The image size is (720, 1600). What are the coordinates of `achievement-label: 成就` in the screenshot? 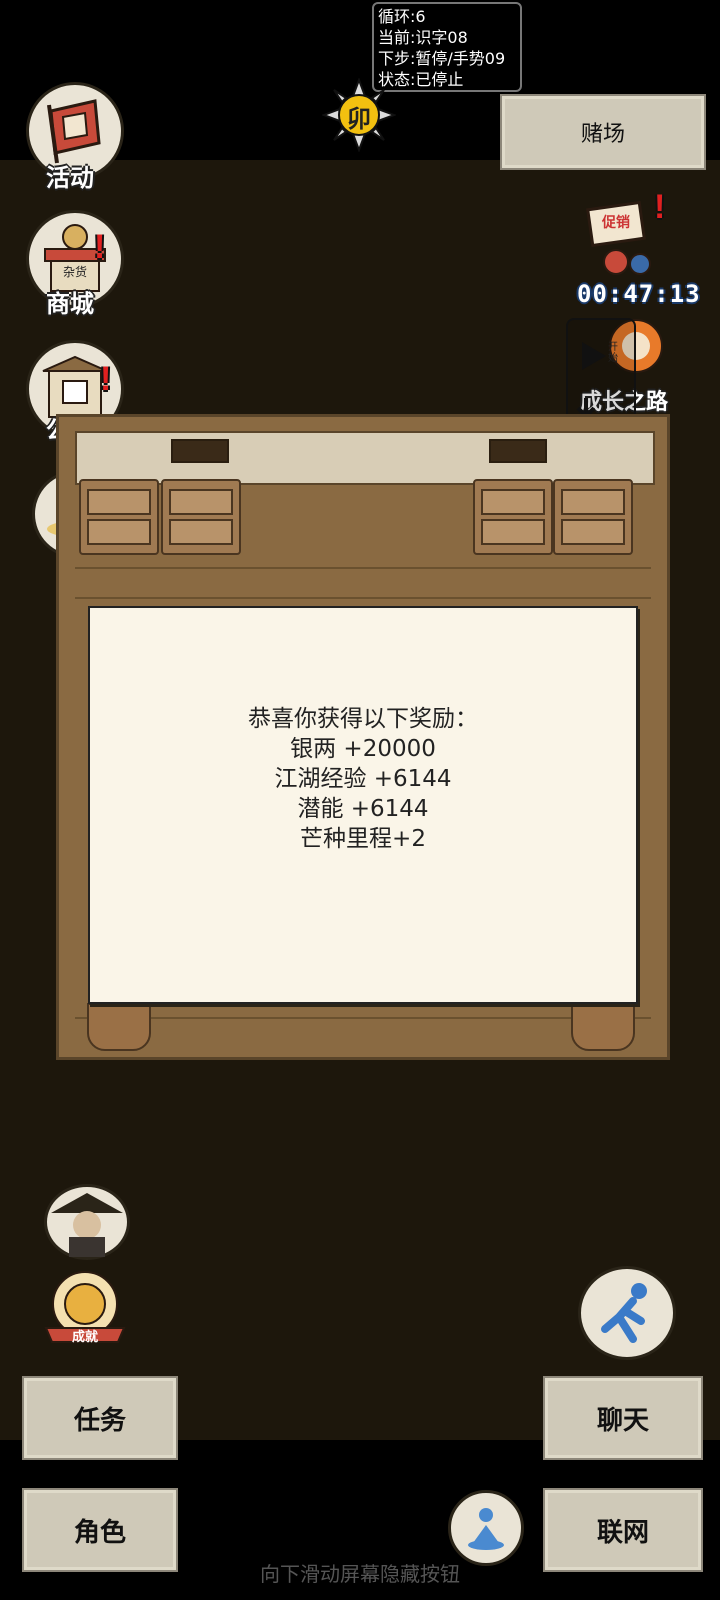 It's located at (84, 1337).